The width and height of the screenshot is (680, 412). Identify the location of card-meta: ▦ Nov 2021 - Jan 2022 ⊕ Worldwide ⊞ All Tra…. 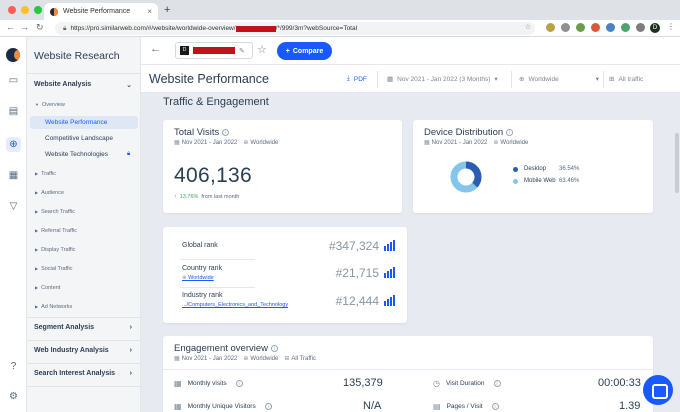
(245, 358).